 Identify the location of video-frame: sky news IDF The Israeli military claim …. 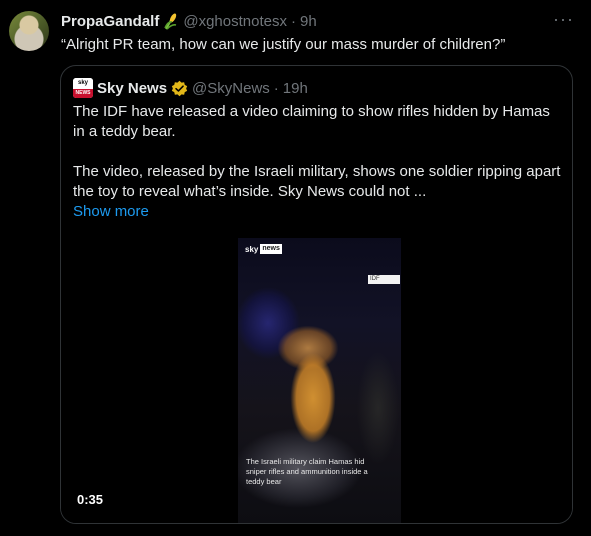
(319, 380).